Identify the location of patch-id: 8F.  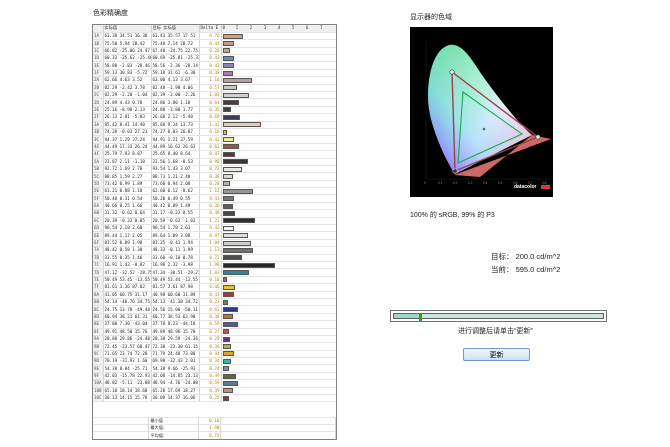
(98, 332).